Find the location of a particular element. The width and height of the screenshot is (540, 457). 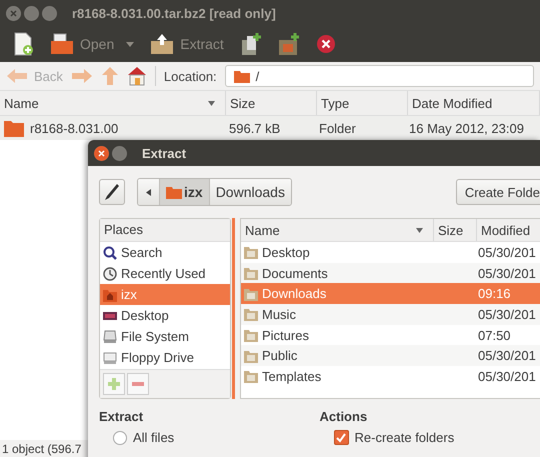

status-text: 1 object (596.7 is located at coordinates (42, 449).